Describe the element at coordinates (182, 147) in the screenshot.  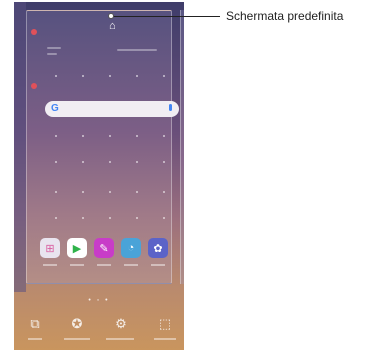
I see `next-page-preview: G` at that location.